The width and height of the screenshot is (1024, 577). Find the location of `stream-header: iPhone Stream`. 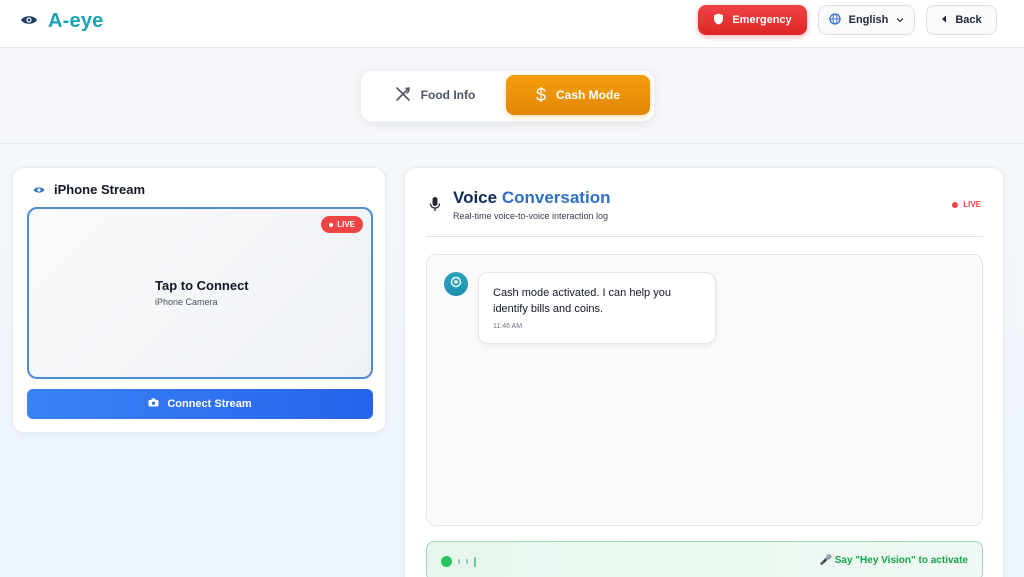

stream-header: iPhone Stream is located at coordinates (89, 189).